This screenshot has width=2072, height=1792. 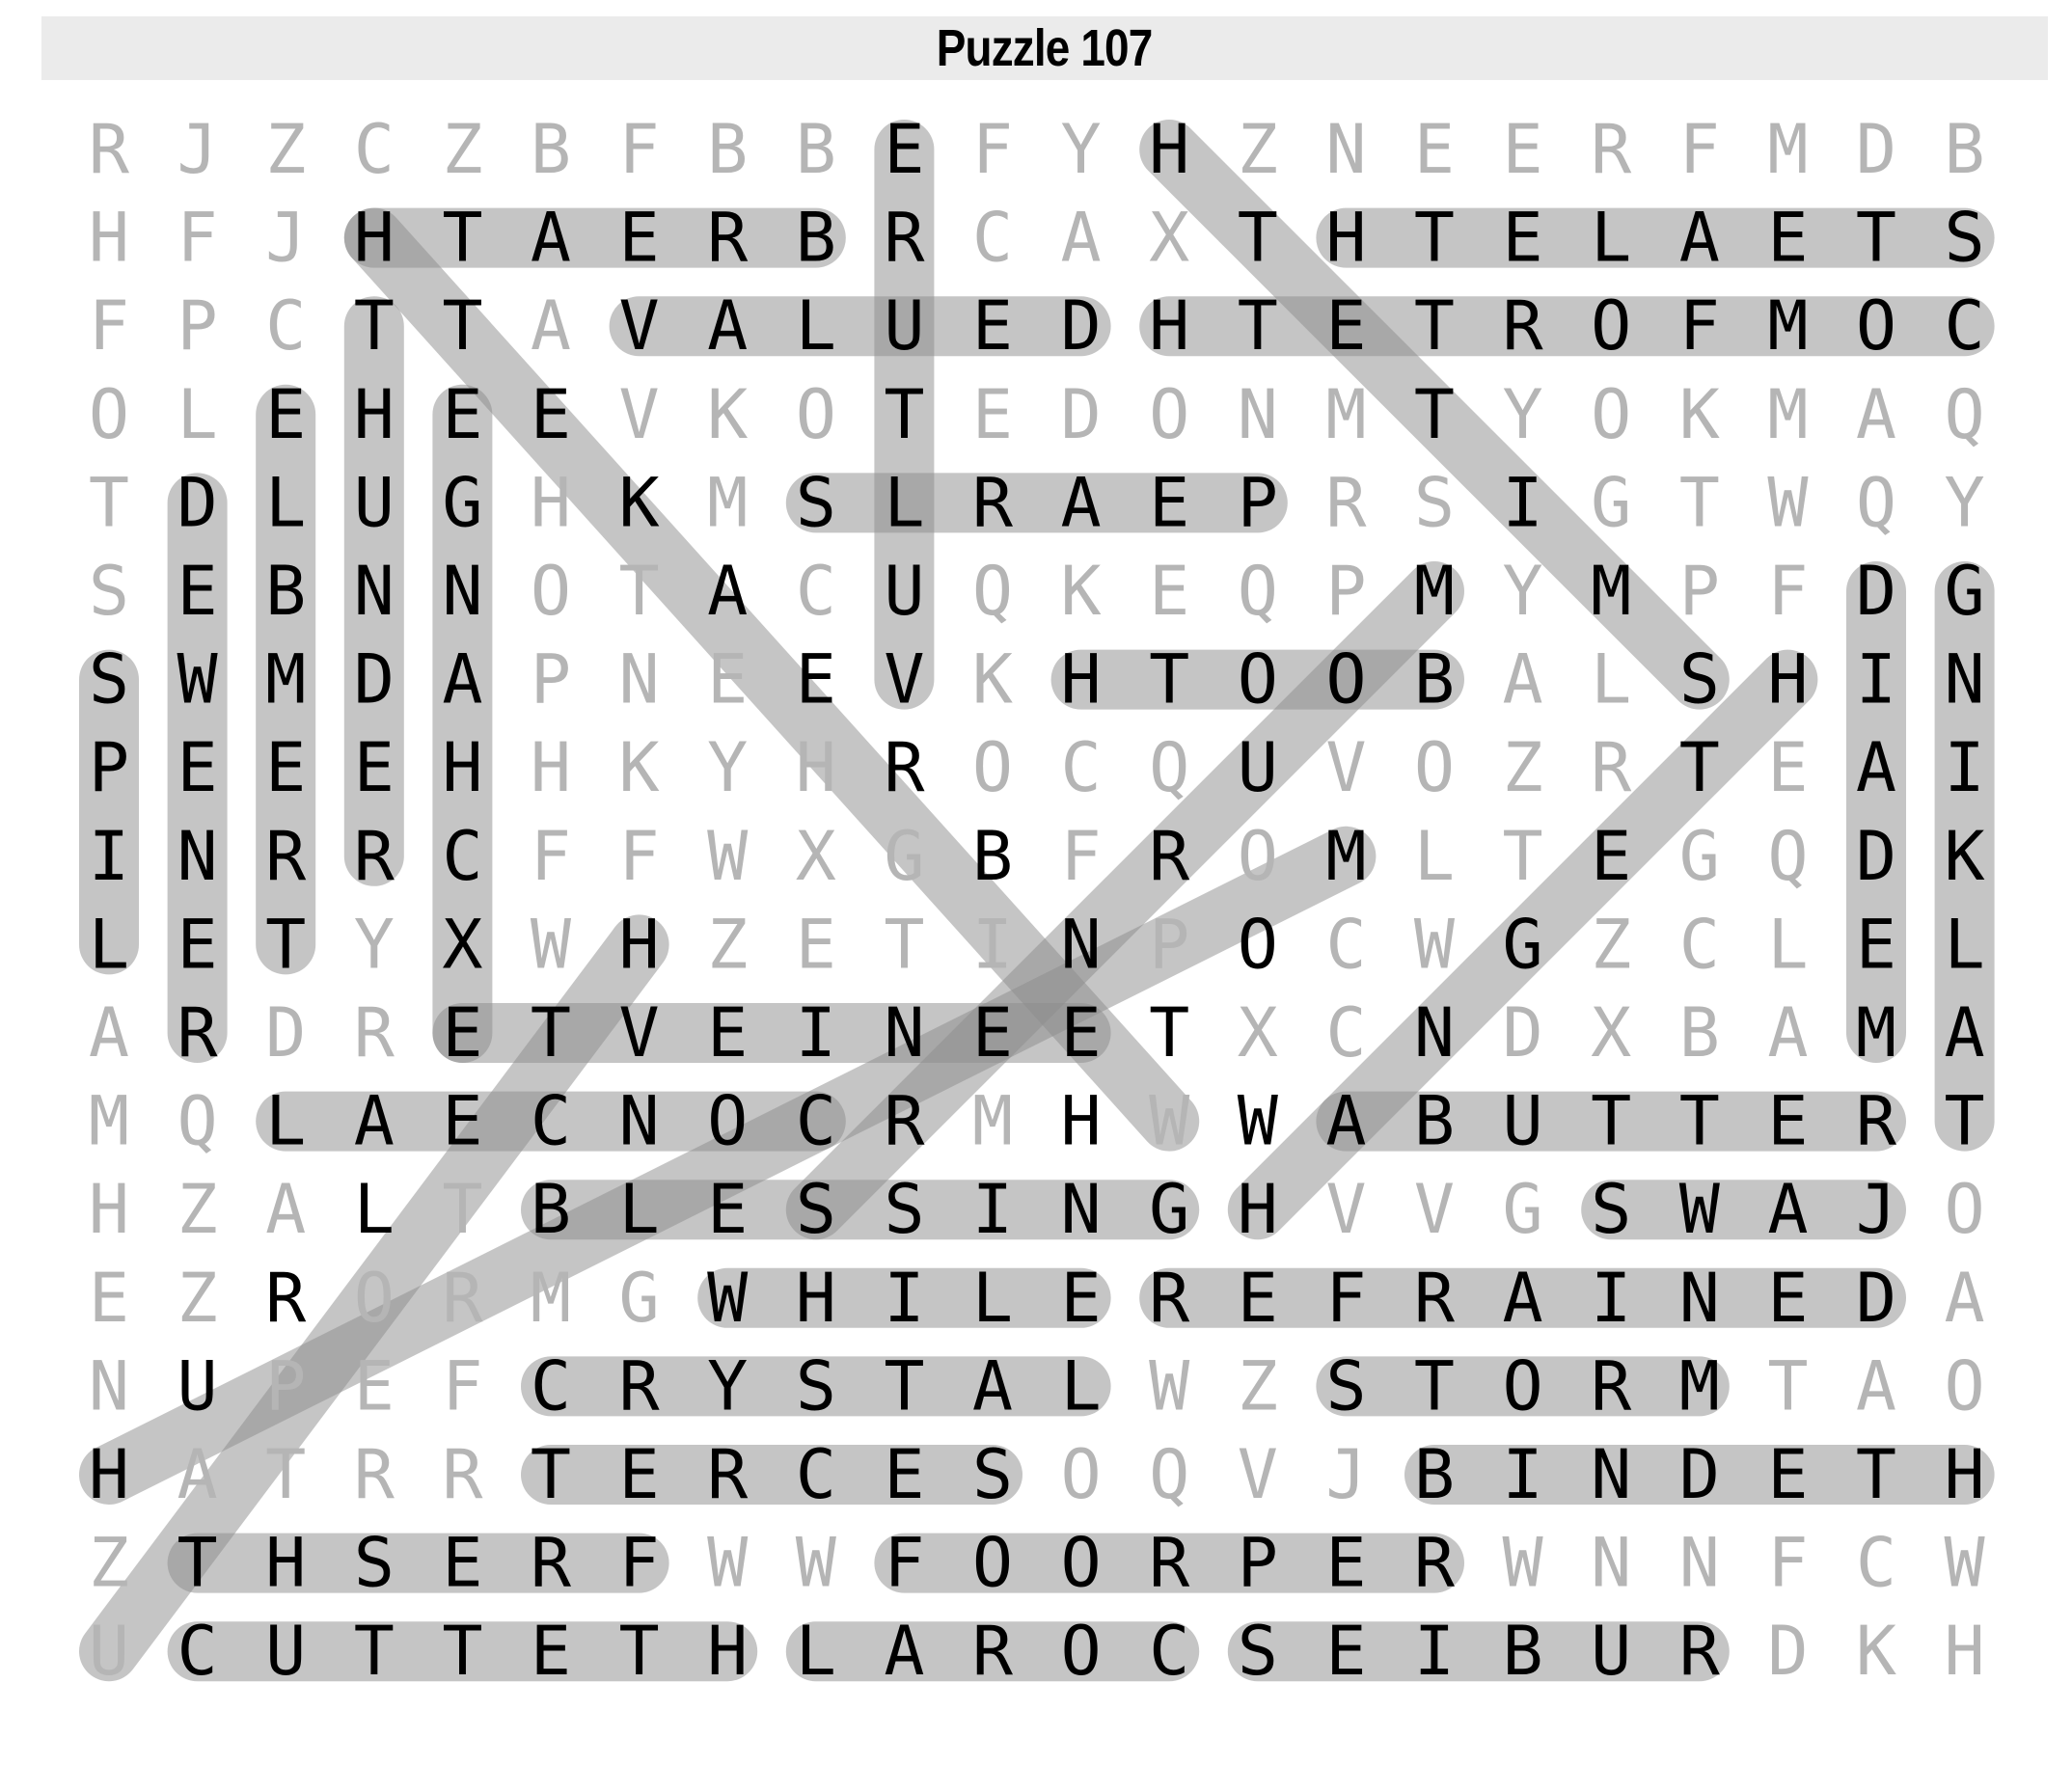 I want to click on grid-letter: W, so click(x=728, y=857).